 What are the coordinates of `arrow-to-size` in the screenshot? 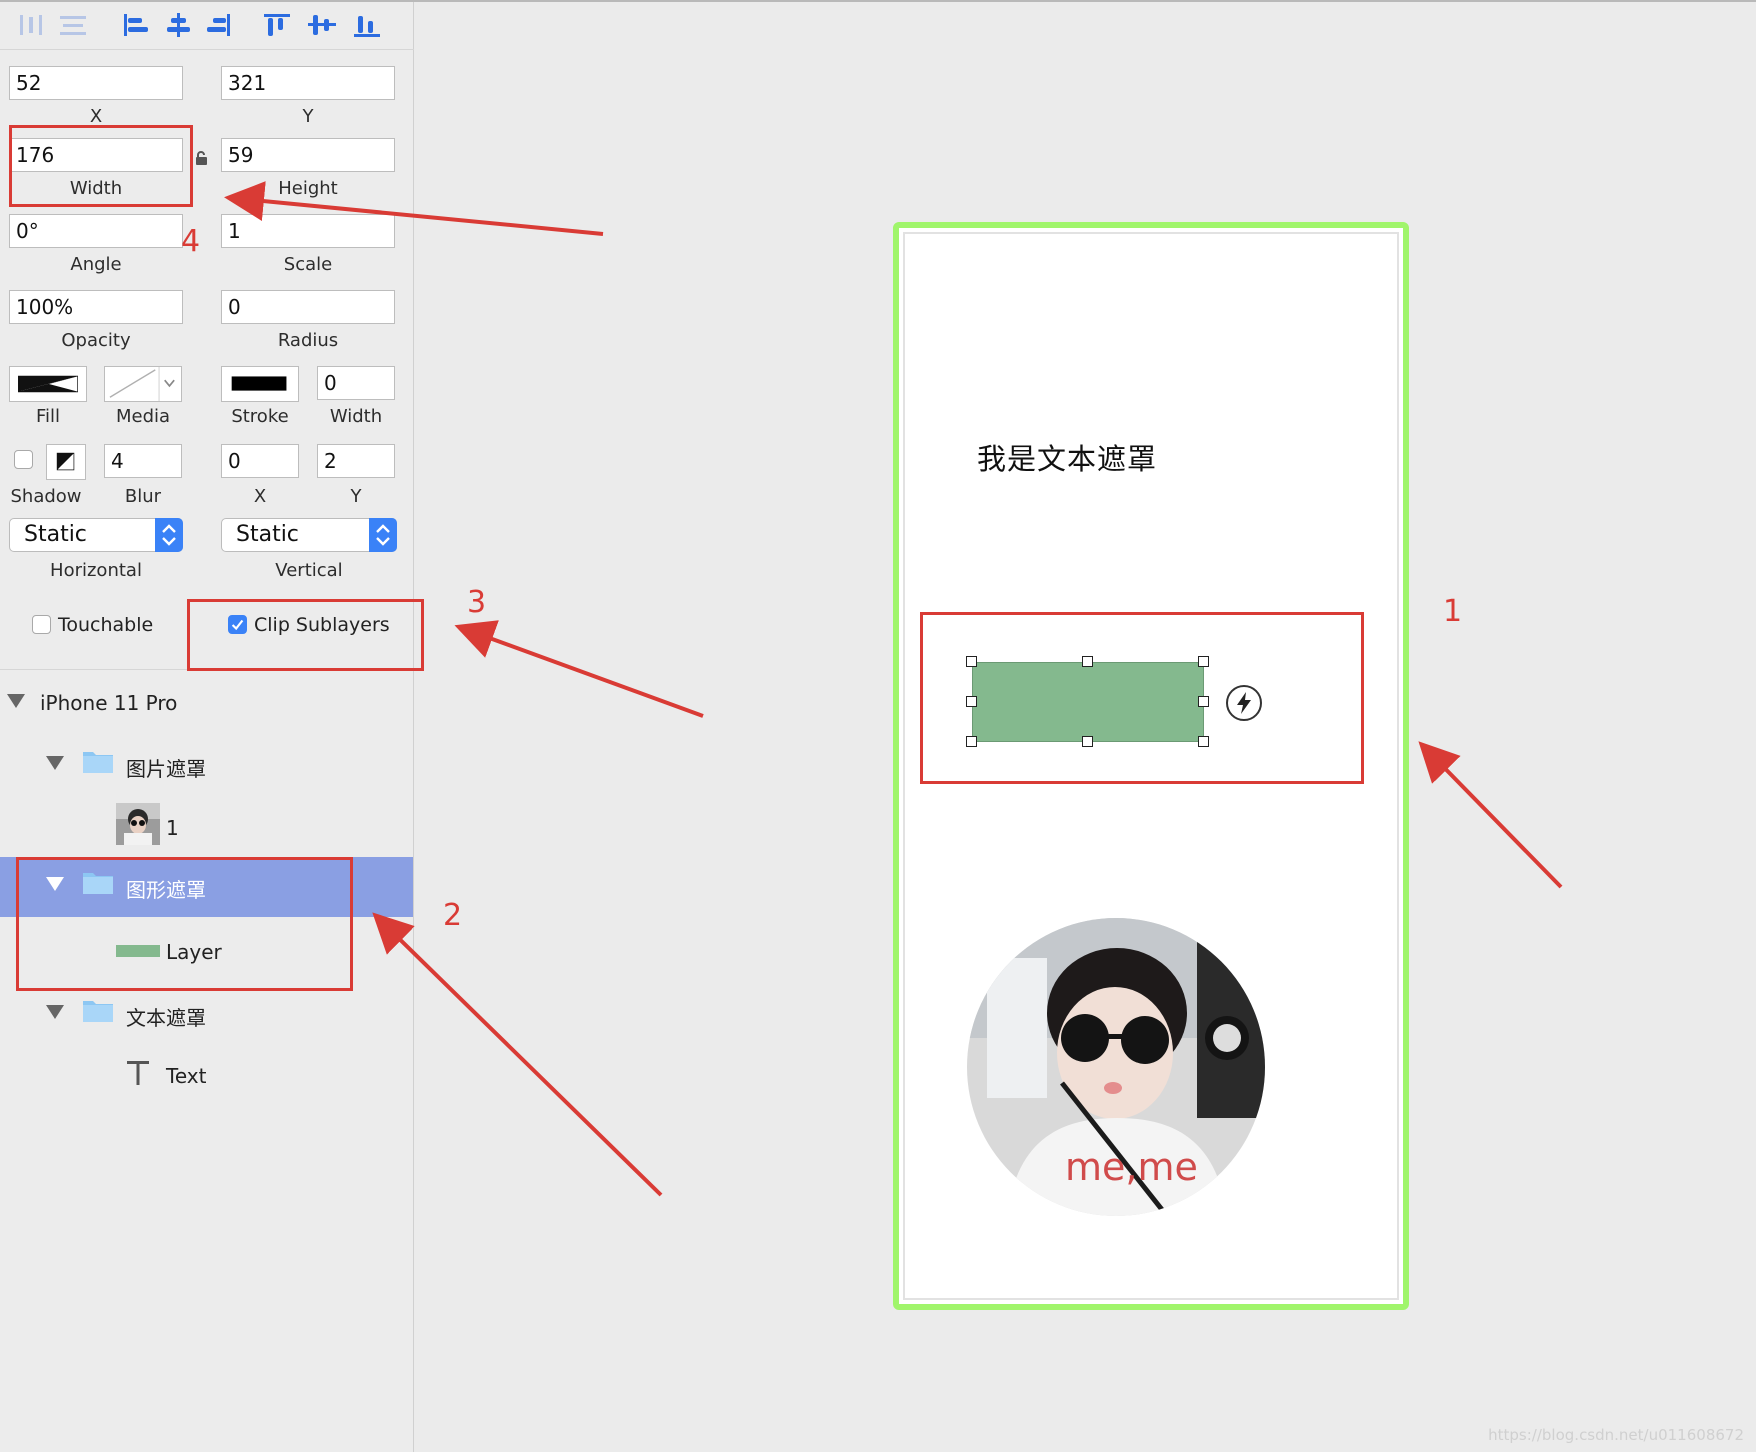 It's located at (414, 208).